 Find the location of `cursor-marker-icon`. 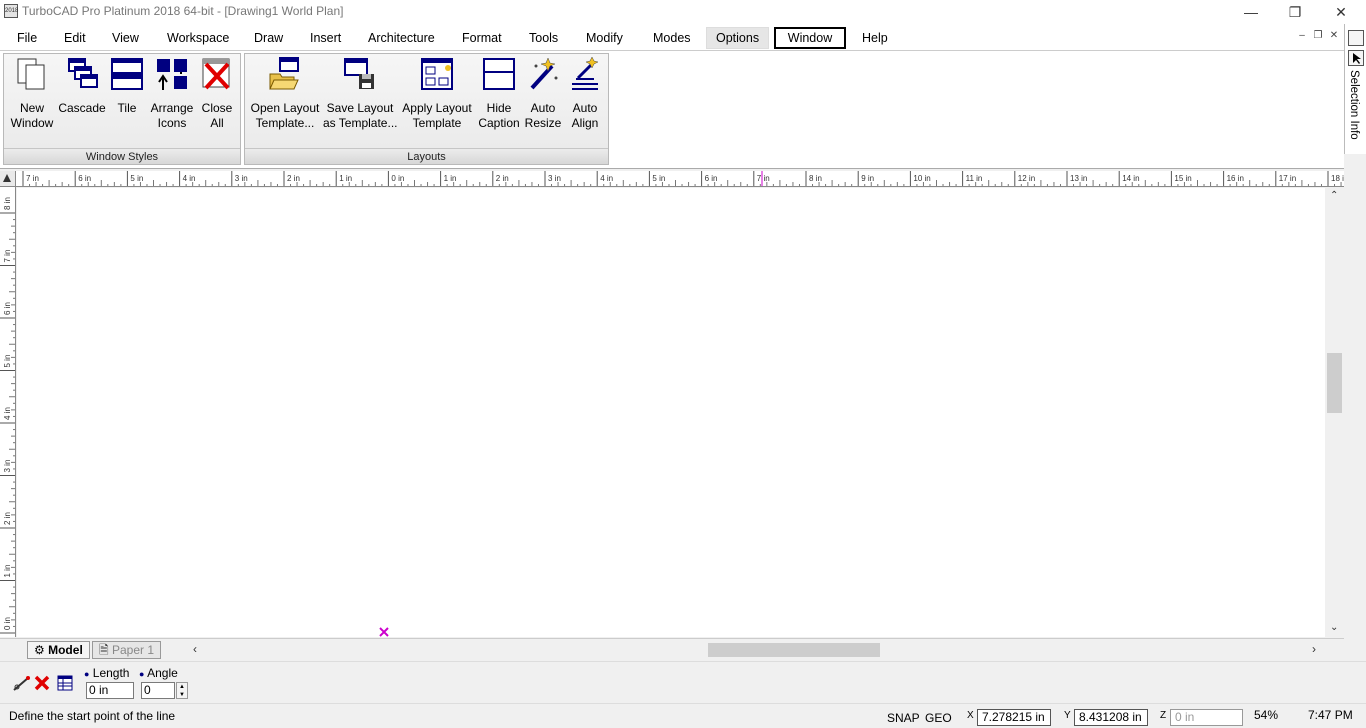

cursor-marker-icon is located at coordinates (384, 632).